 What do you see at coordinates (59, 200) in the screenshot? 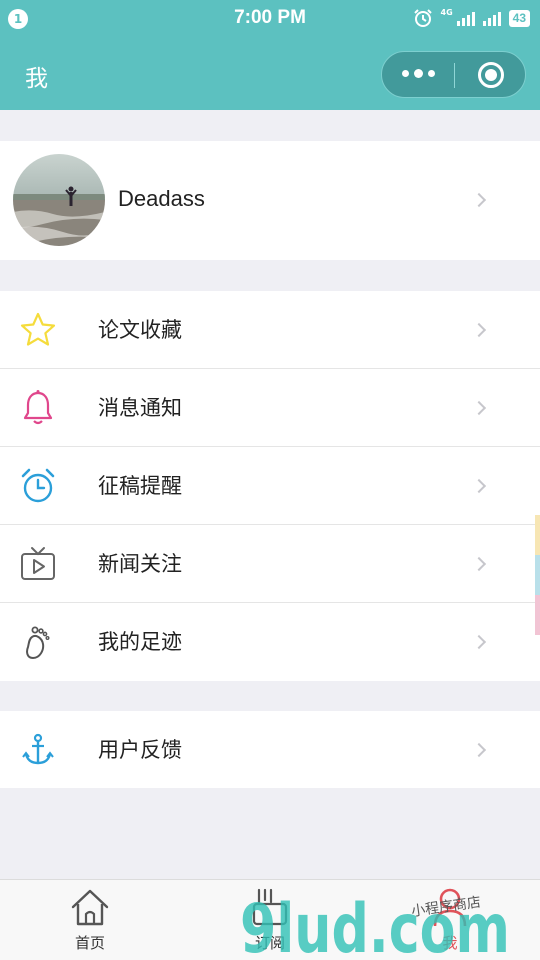
I see `avatar` at bounding box center [59, 200].